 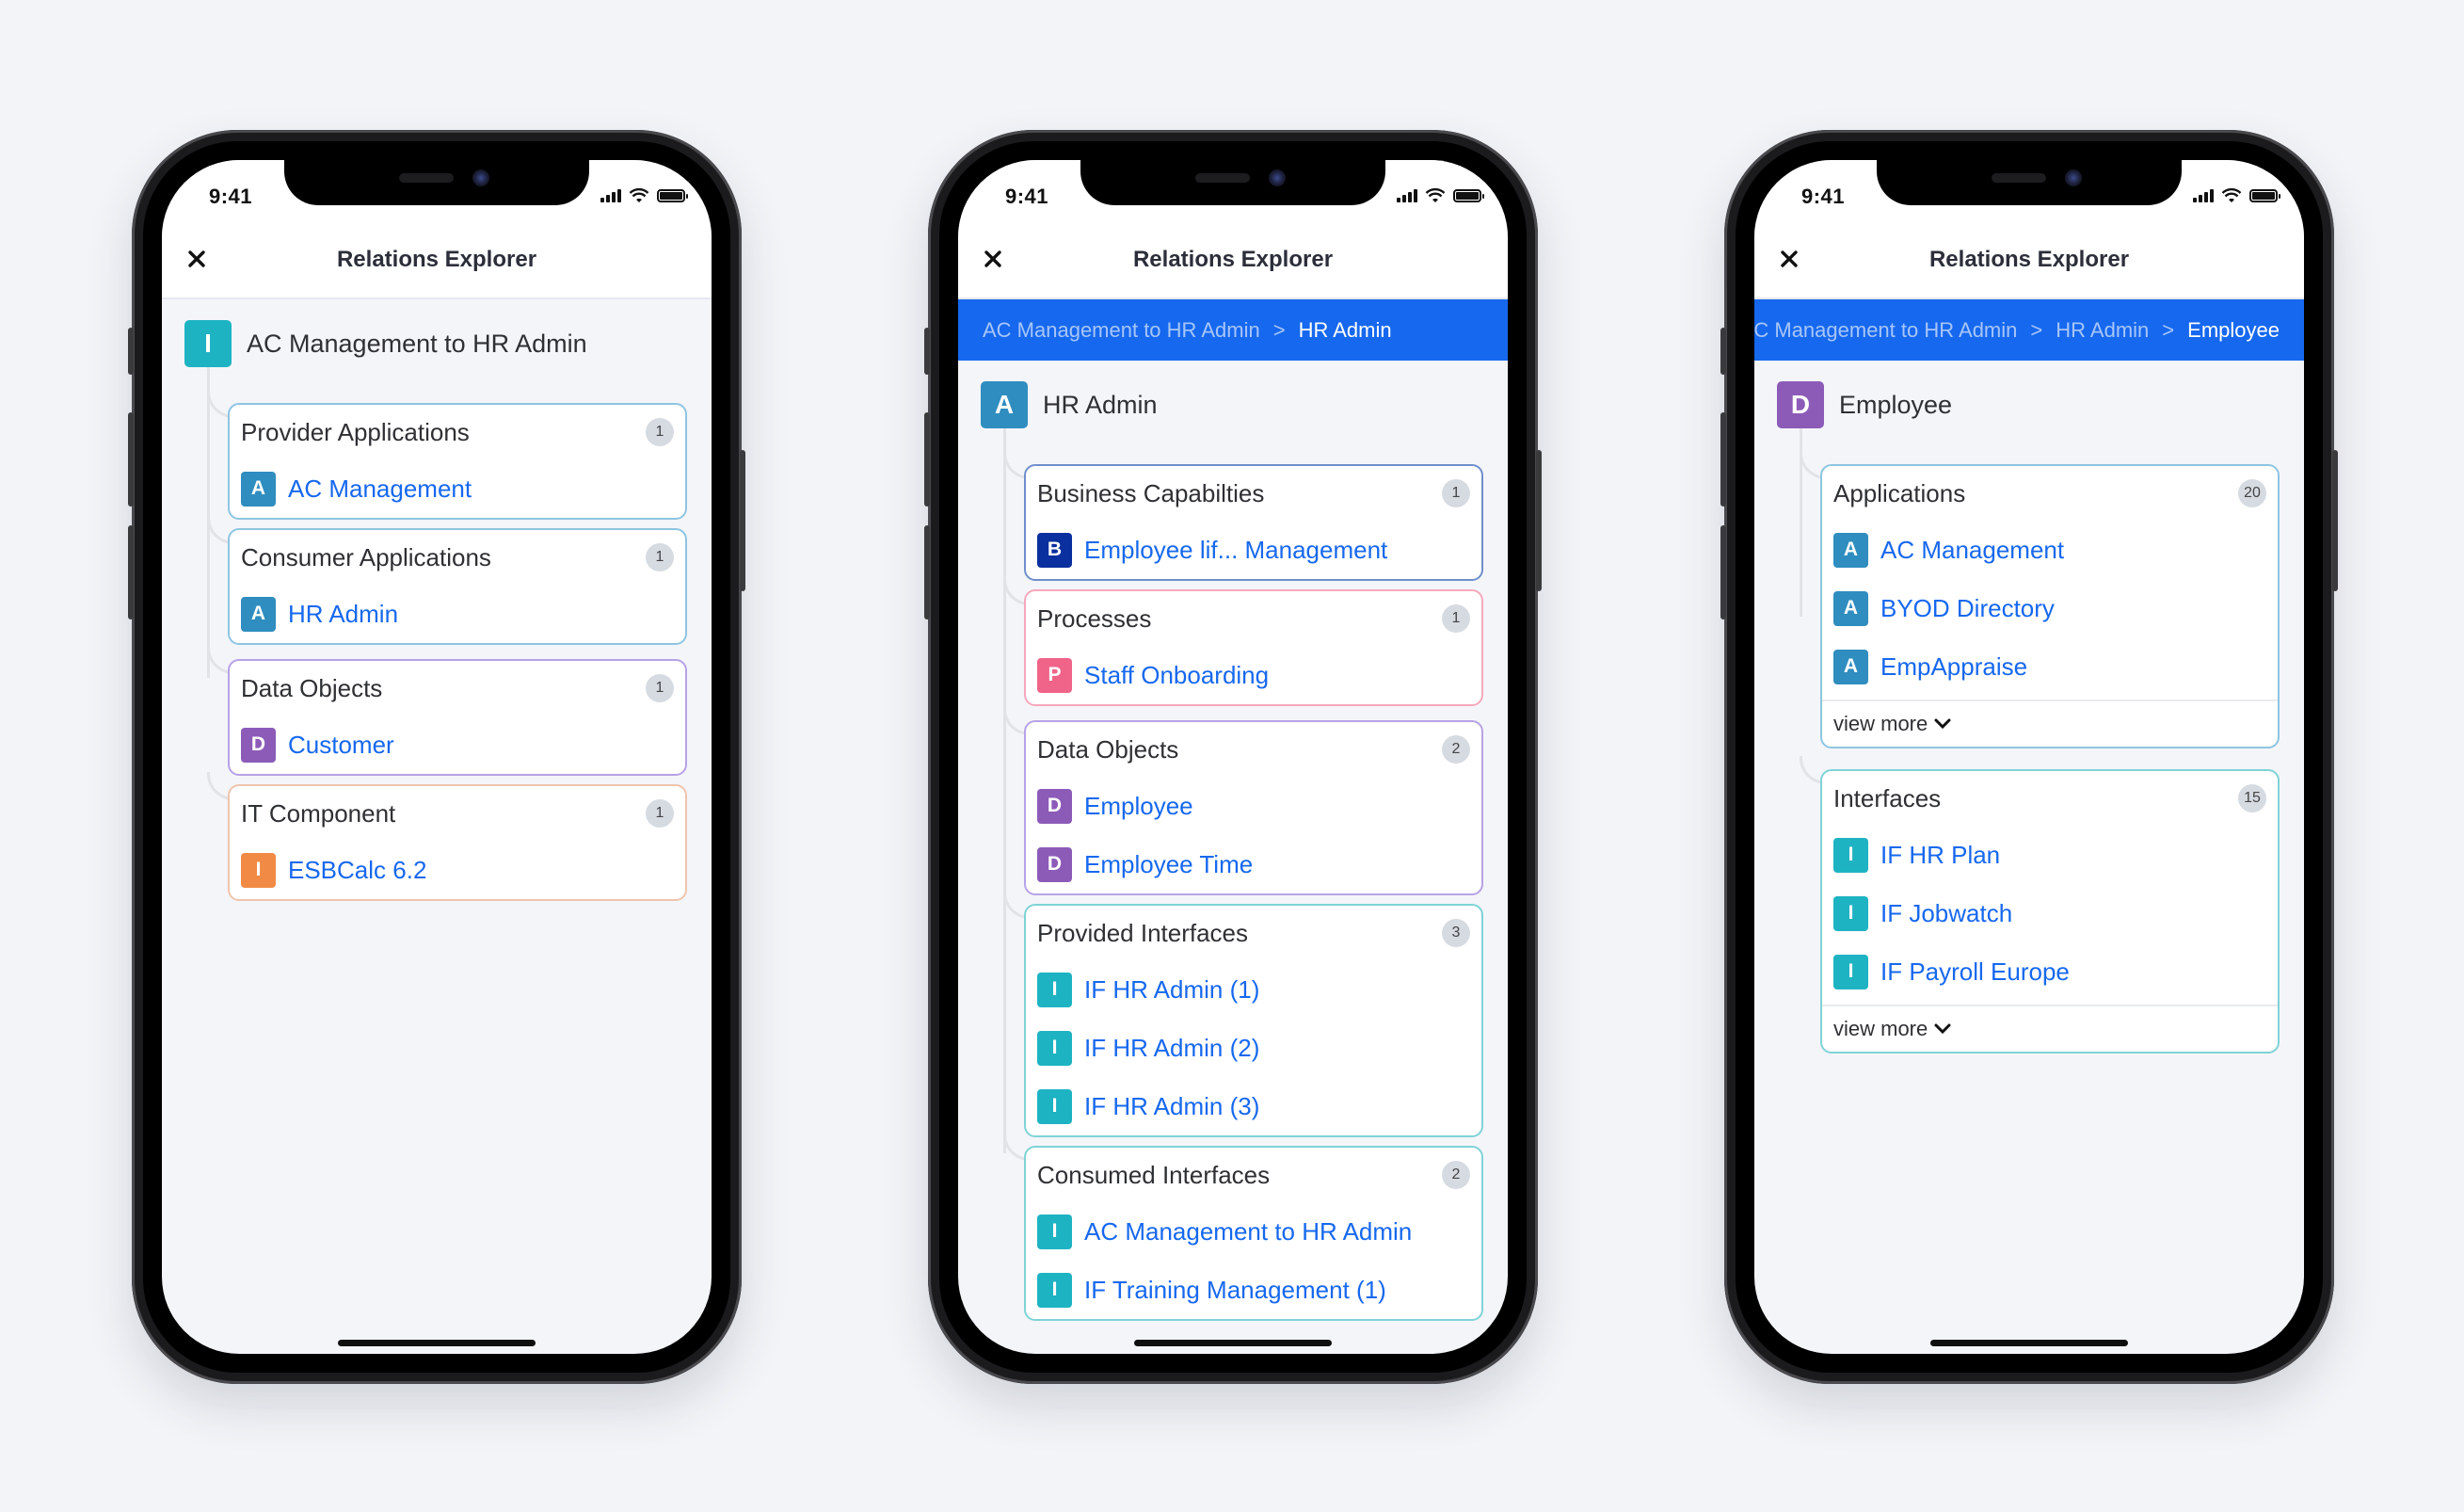 I want to click on item-link: IF Payroll Europe, so click(x=1975, y=972).